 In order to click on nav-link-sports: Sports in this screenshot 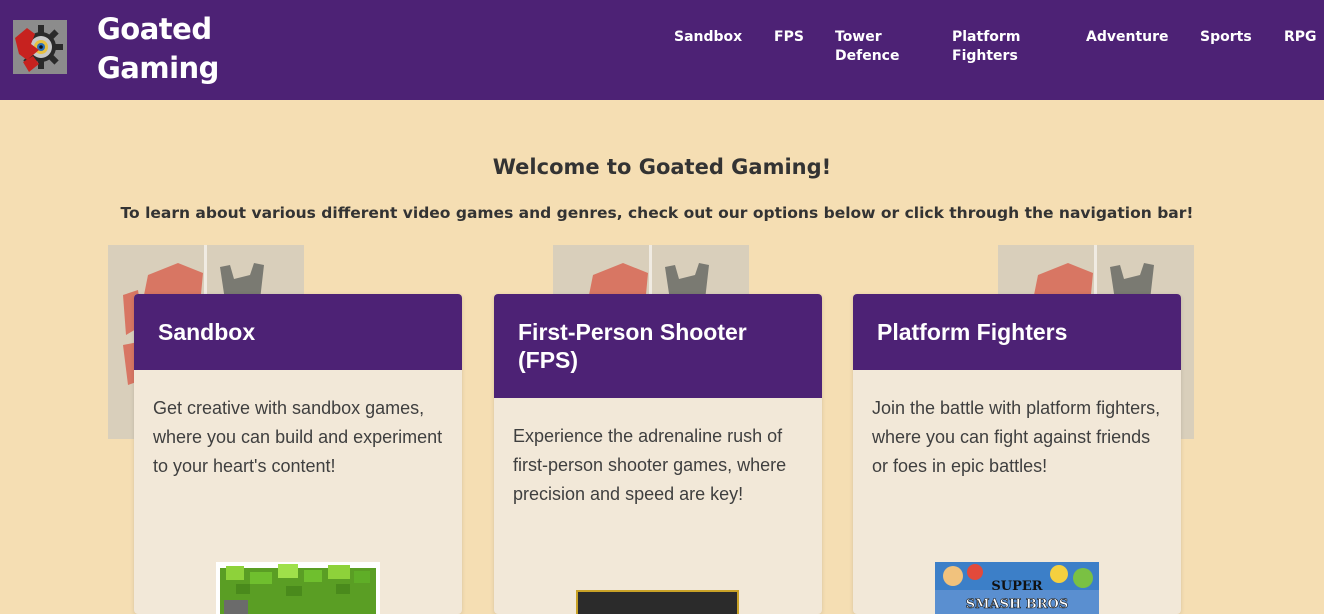, I will do `click(1226, 37)`.